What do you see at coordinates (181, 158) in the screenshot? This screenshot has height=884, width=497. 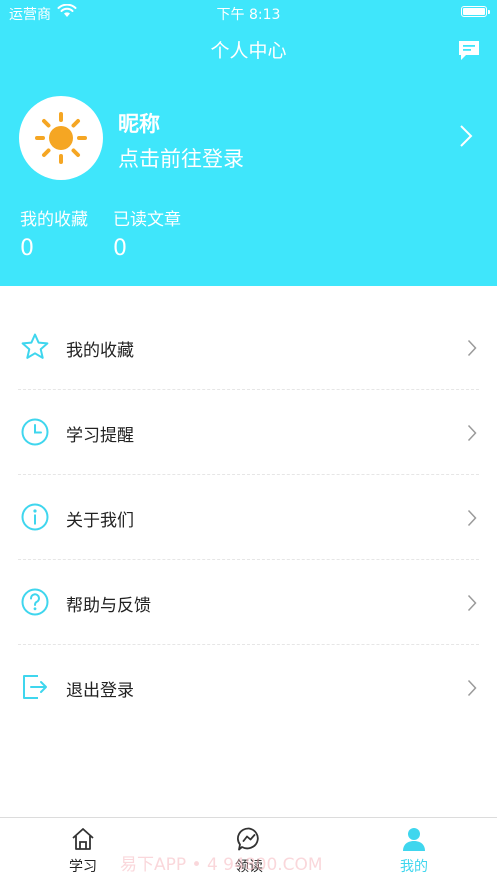 I see `login-link: 点击前往登录` at bounding box center [181, 158].